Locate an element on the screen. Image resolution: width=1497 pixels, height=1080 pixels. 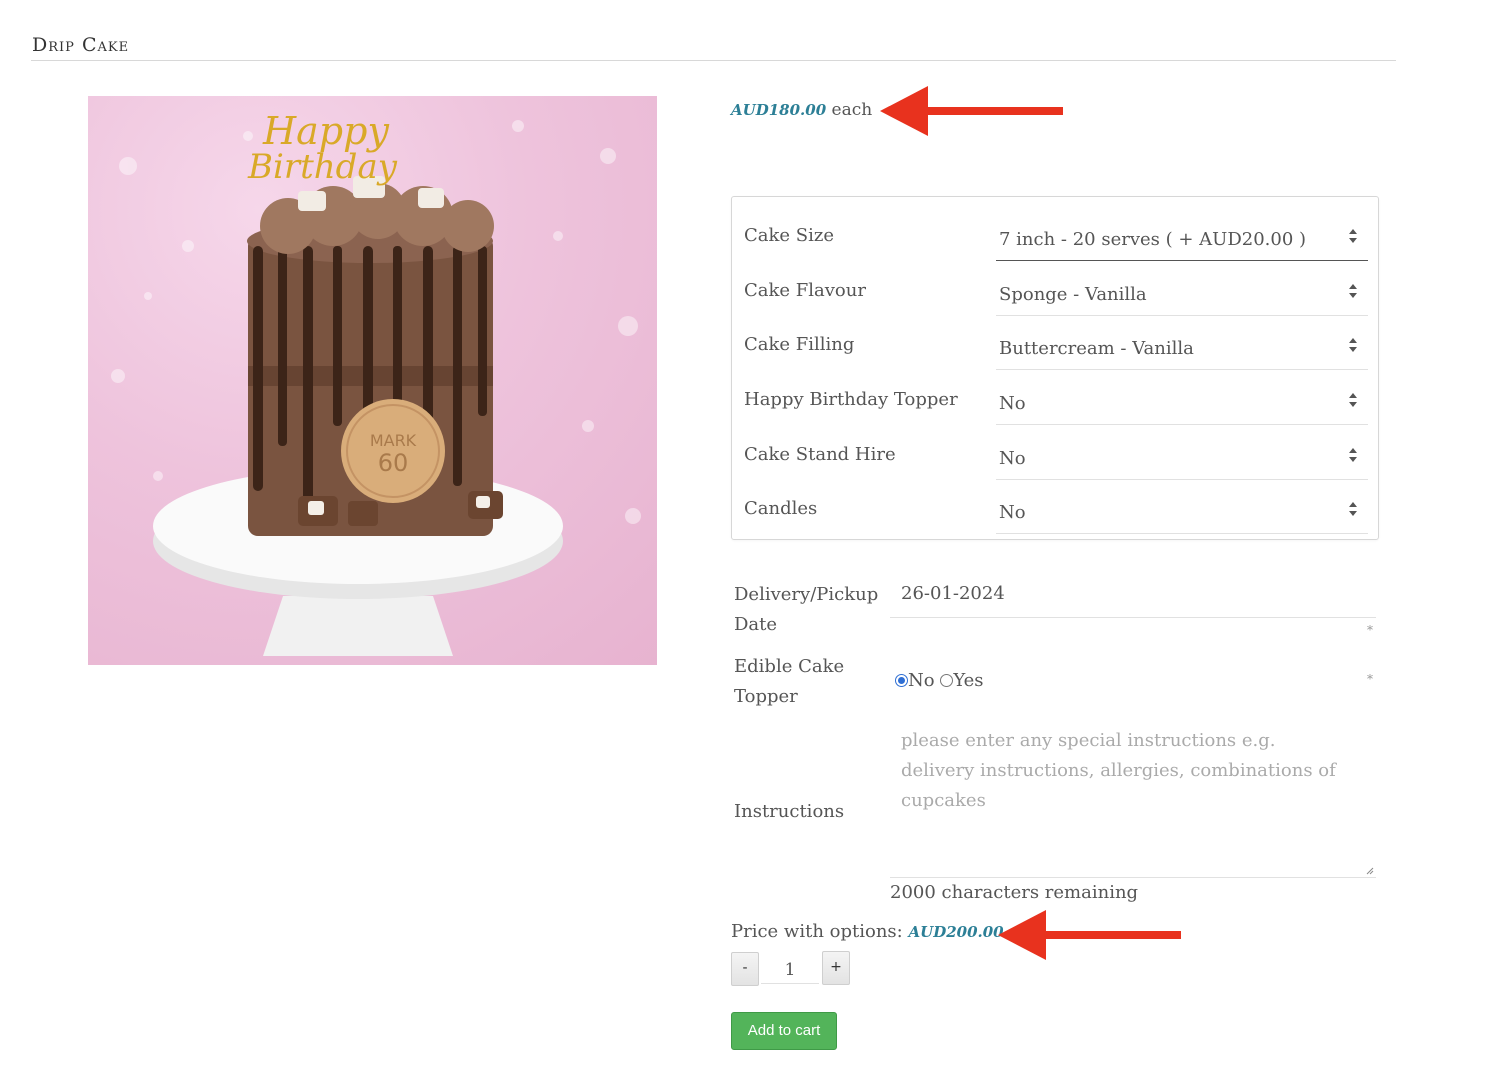
birthday-topper-select: No is located at coordinates (1182, 401).